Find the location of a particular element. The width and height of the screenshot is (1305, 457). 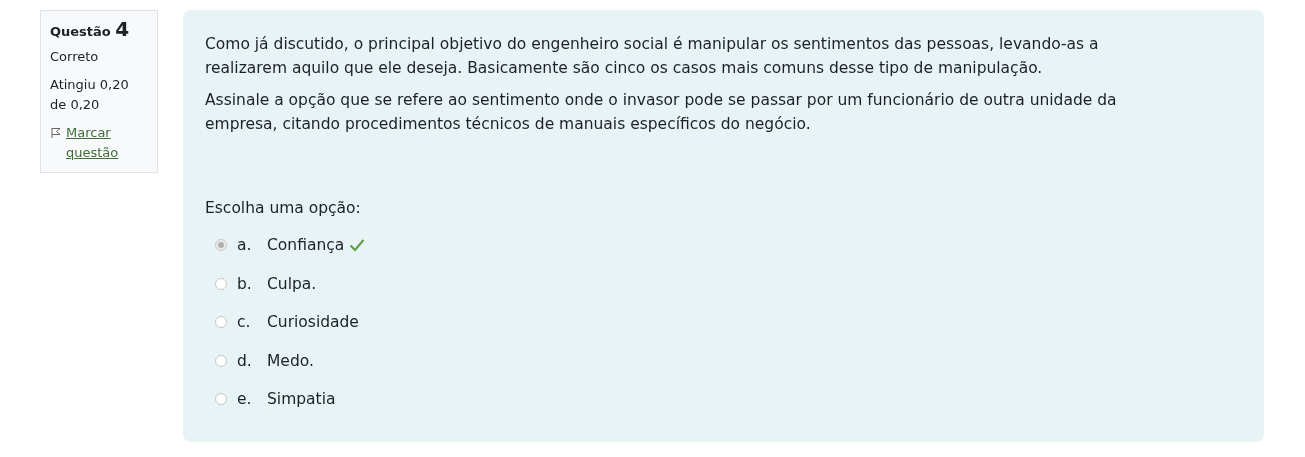

flag-icon is located at coordinates (56, 133).